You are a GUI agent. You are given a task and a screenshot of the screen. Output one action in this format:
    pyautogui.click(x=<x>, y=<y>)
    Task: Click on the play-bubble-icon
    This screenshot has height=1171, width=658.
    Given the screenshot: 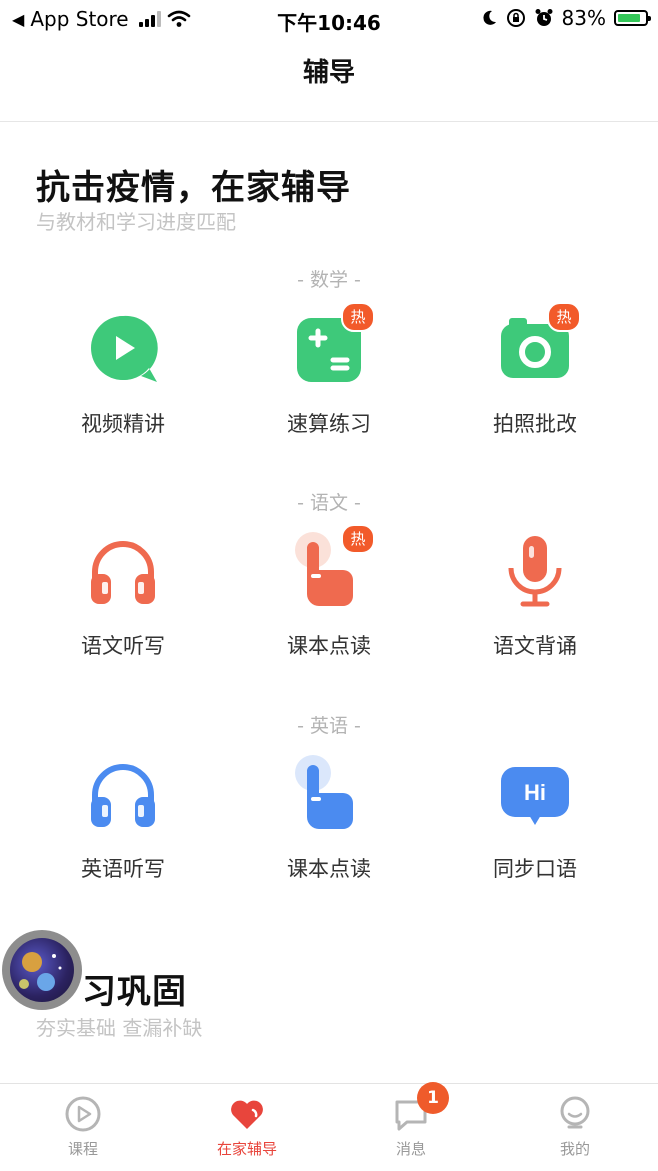 What is the action you would take?
    pyautogui.click(x=123, y=350)
    